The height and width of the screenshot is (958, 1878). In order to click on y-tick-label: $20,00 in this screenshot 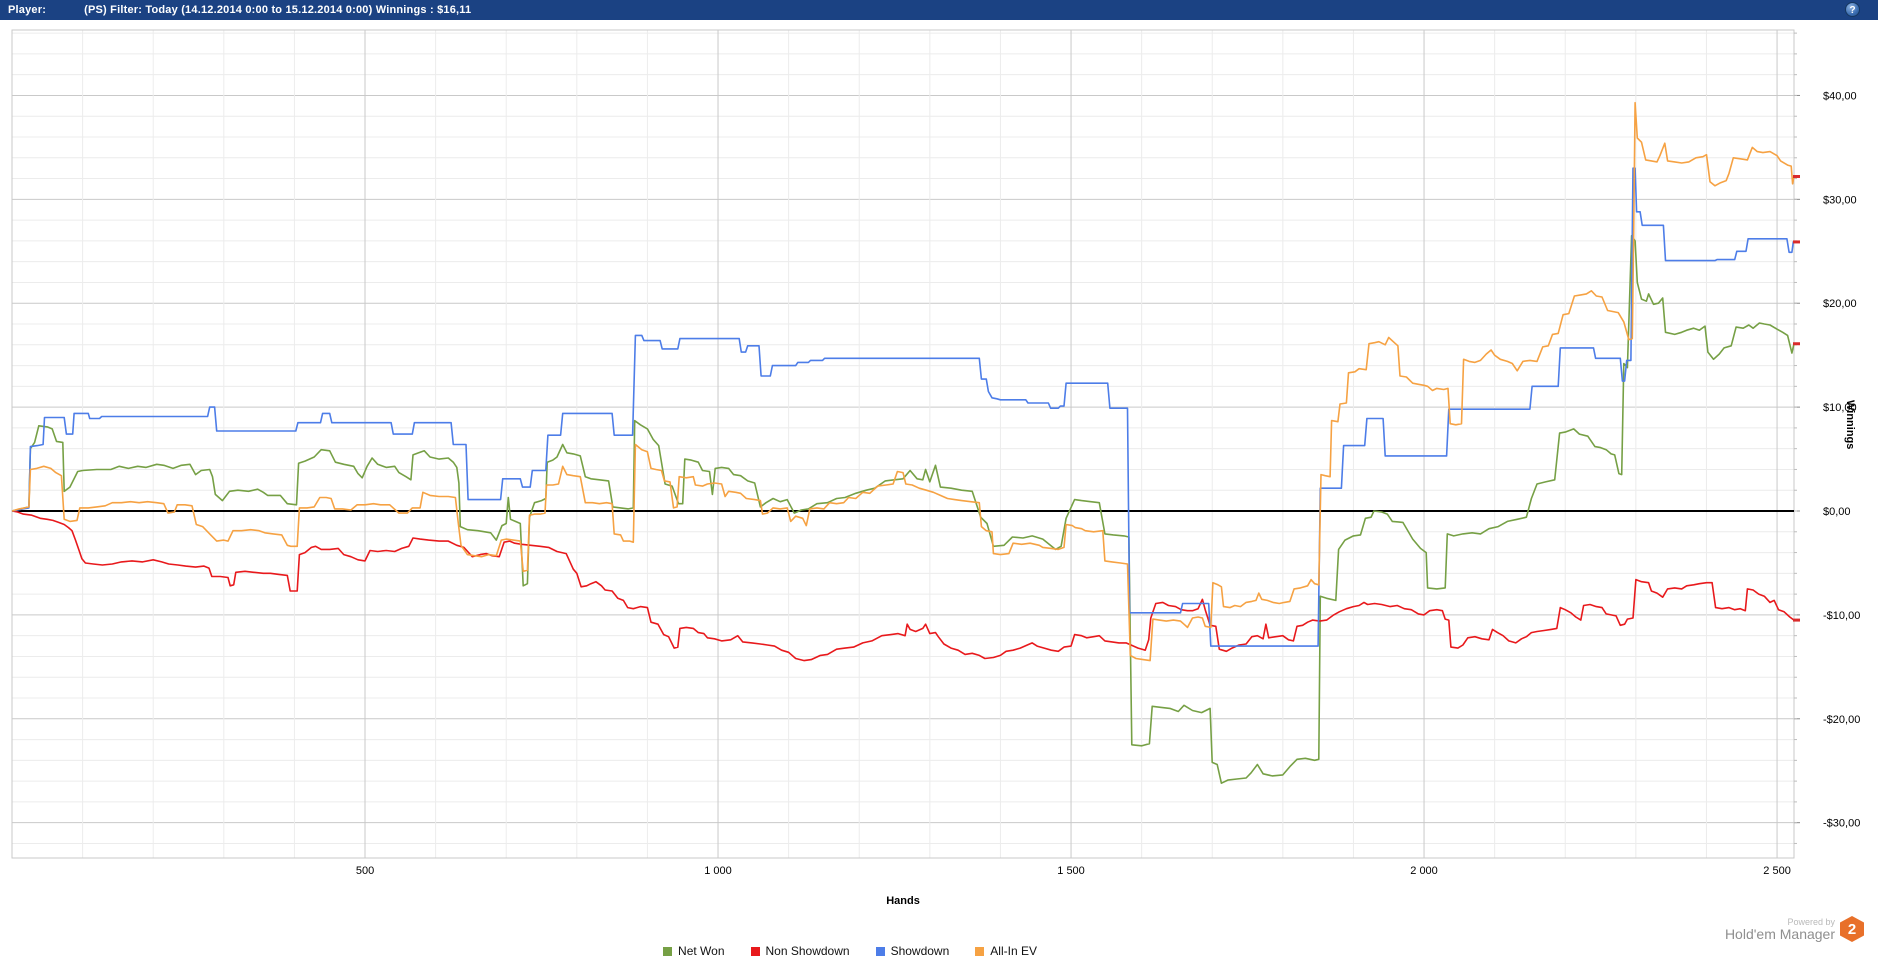, I will do `click(1840, 304)`.